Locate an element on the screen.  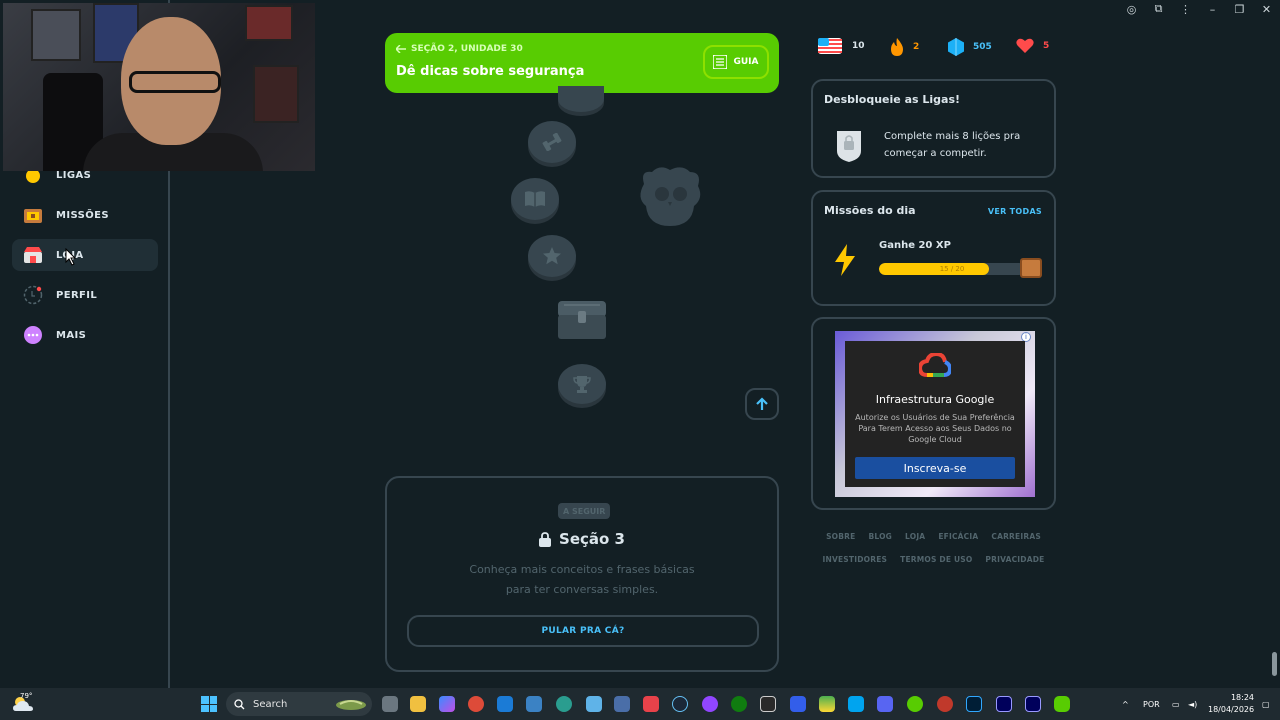
sidebar-item-profile: PERFIL is located at coordinates (85, 295).